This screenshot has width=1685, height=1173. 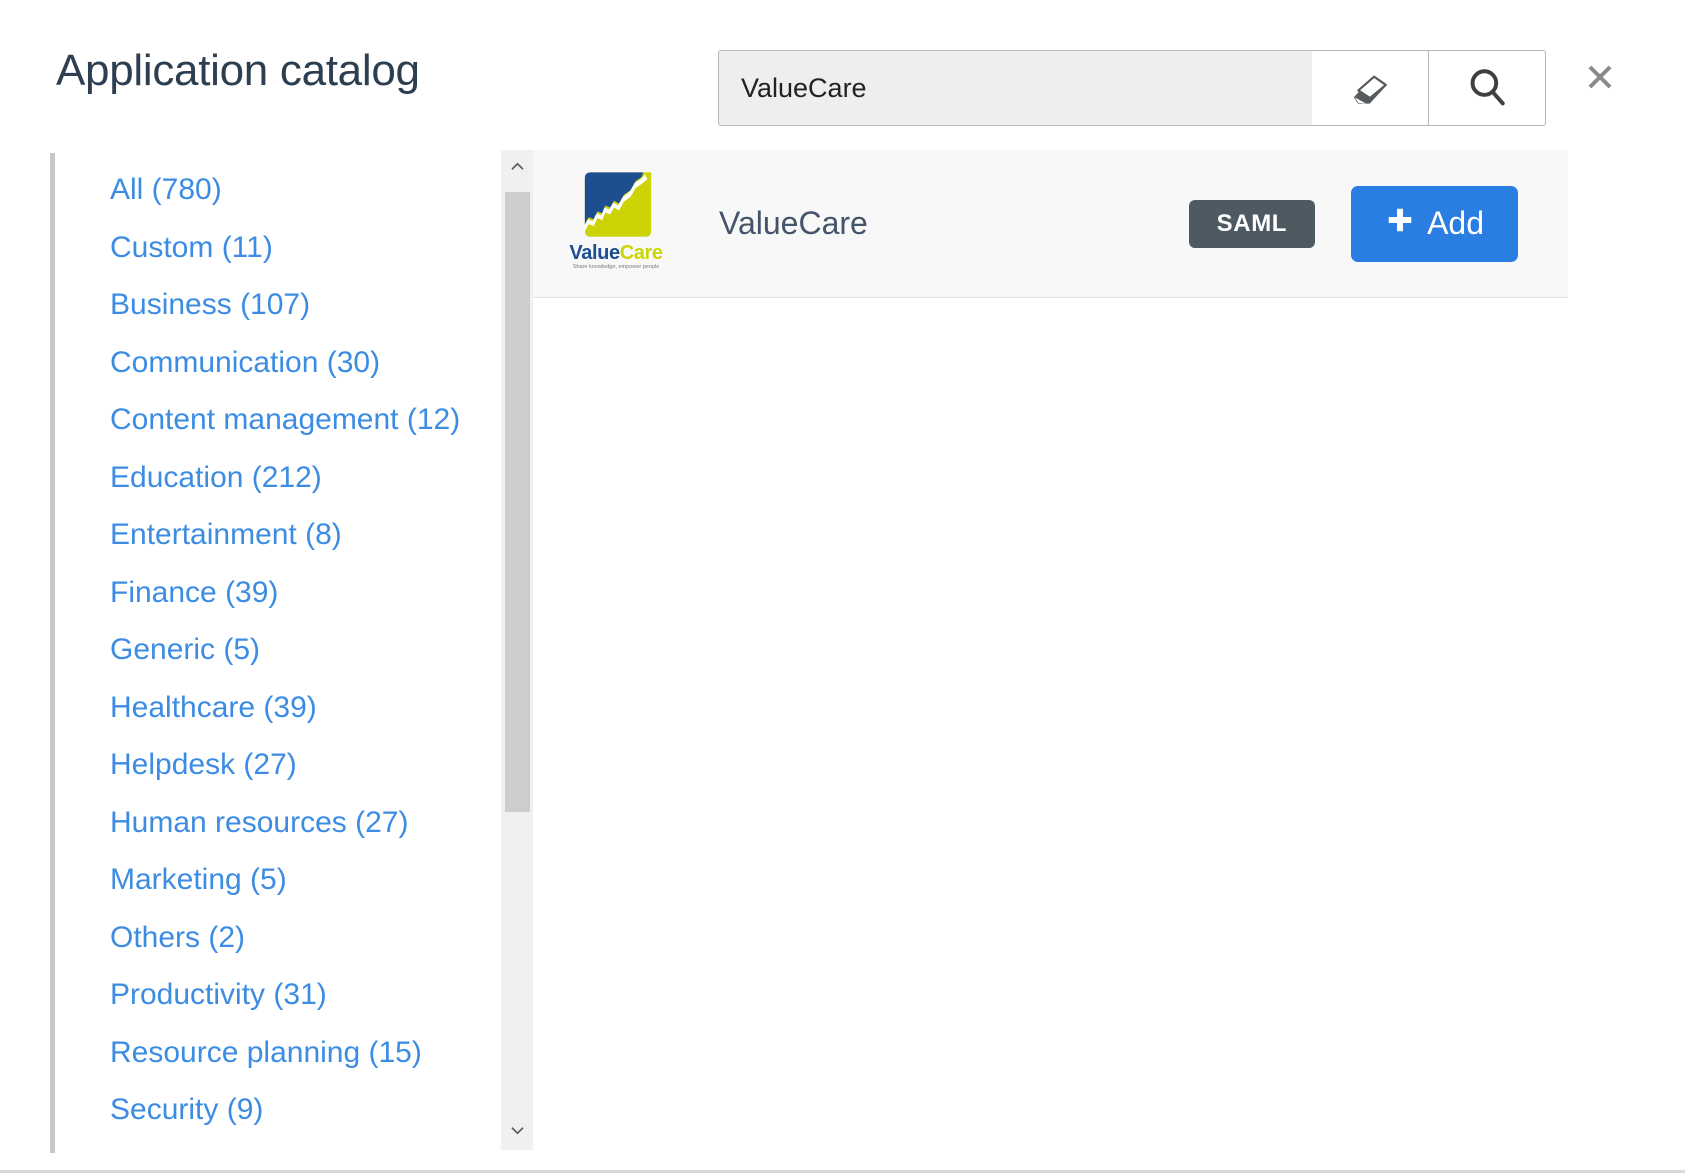 I want to click on sidebar-item-education: Education (212), so click(x=305, y=478).